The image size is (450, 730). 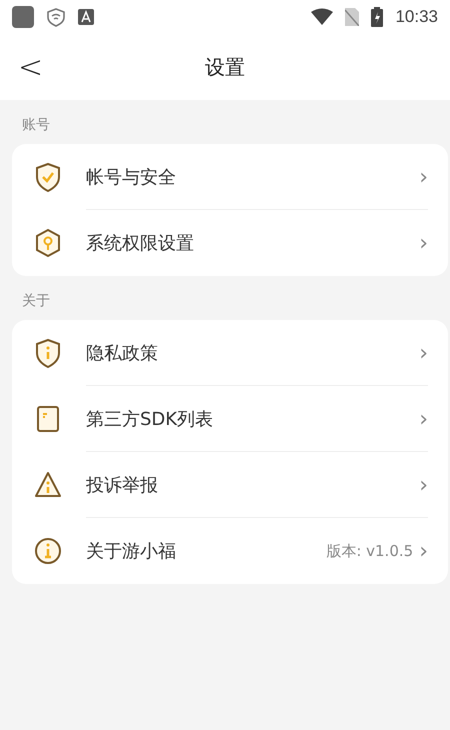 What do you see at coordinates (48, 177) in the screenshot?
I see `shield-check-icon` at bounding box center [48, 177].